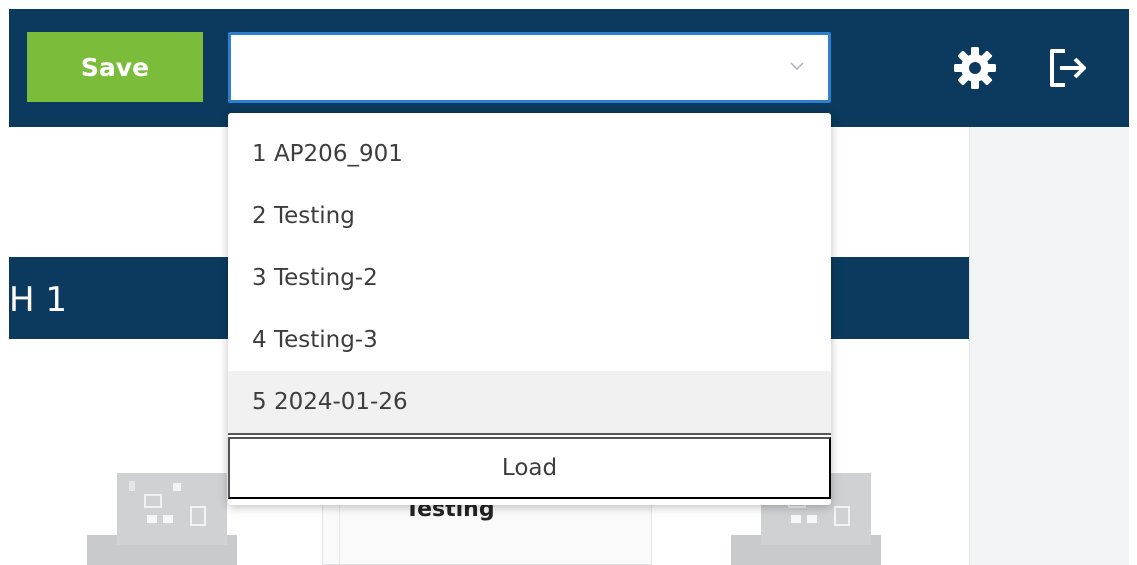  What do you see at coordinates (327, 154) in the screenshot?
I see `dropdown-option-label: 1 AP206_901` at bounding box center [327, 154].